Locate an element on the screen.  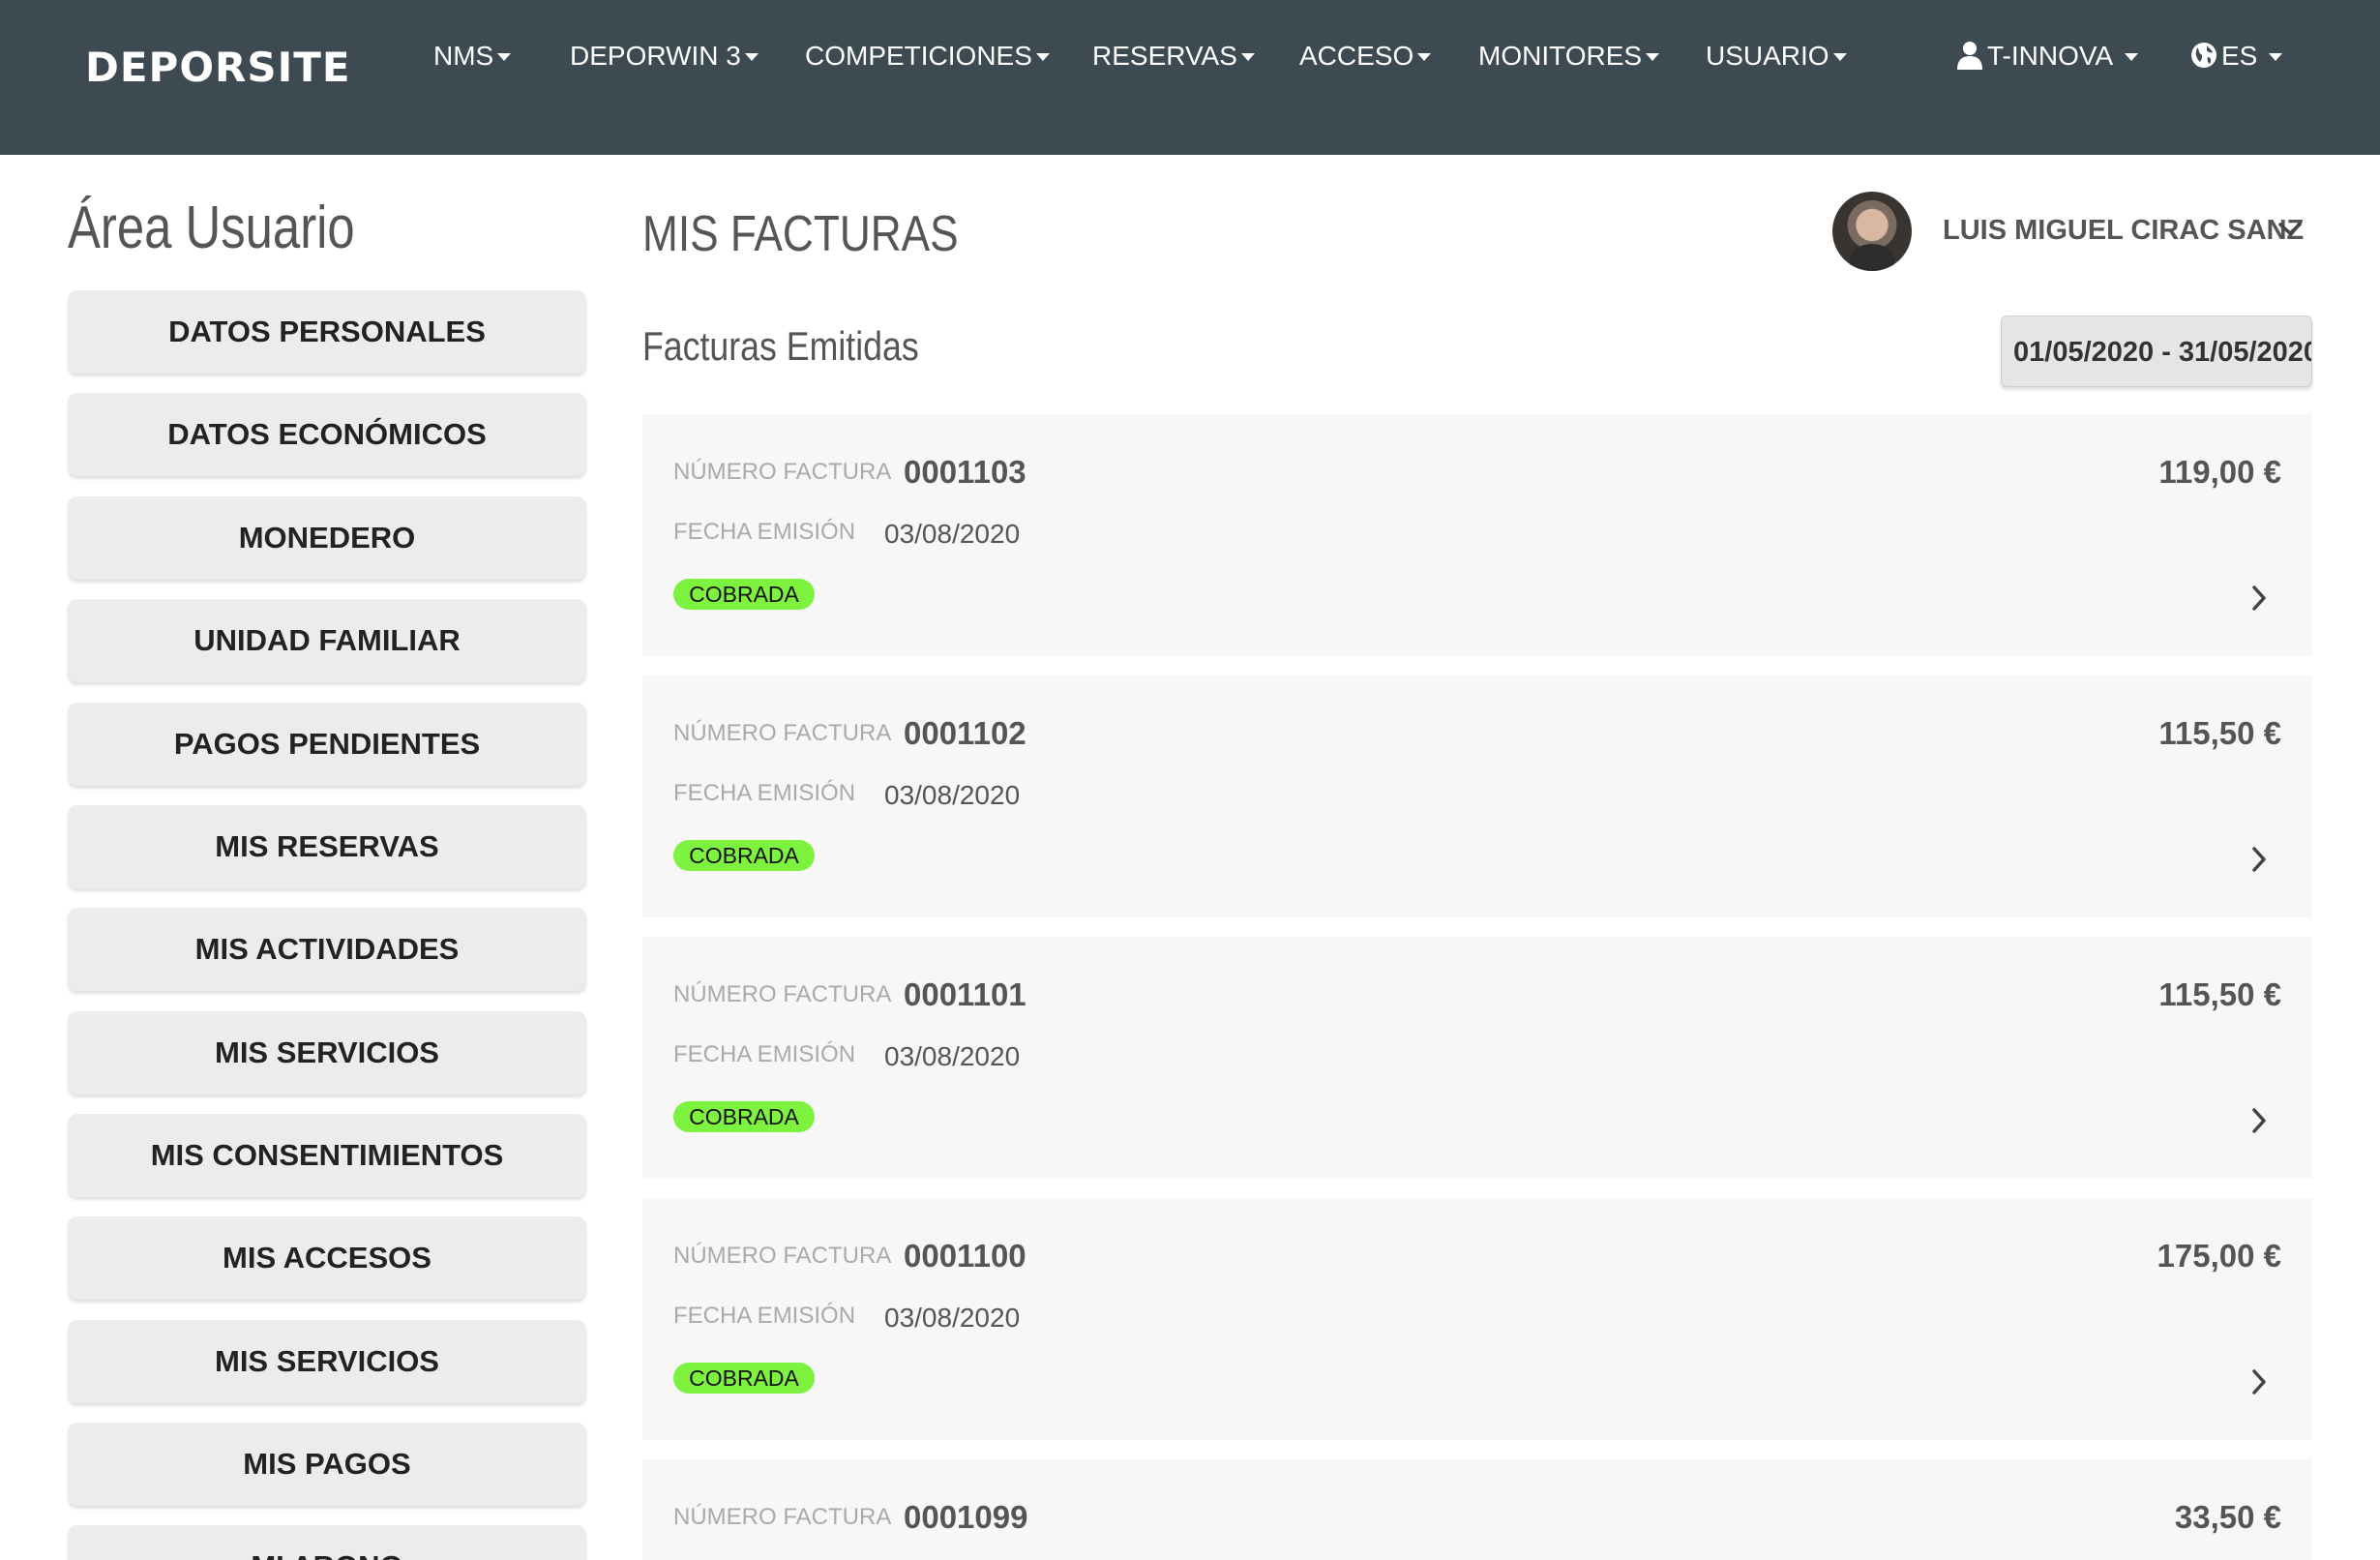
section-title: Facturas Emitidas is located at coordinates (781, 346).